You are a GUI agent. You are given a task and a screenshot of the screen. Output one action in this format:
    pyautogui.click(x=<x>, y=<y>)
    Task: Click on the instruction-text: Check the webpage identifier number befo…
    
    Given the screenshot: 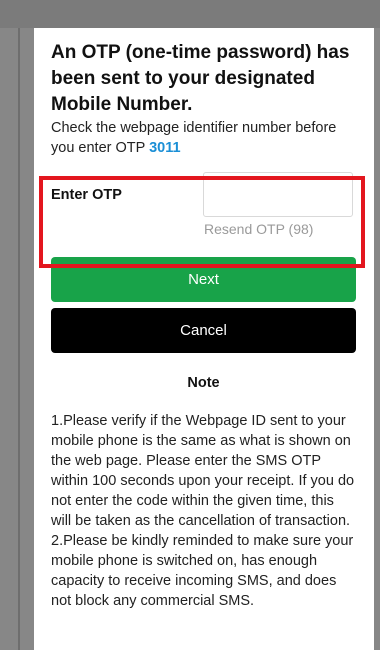 What is the action you would take?
    pyautogui.click(x=203, y=138)
    